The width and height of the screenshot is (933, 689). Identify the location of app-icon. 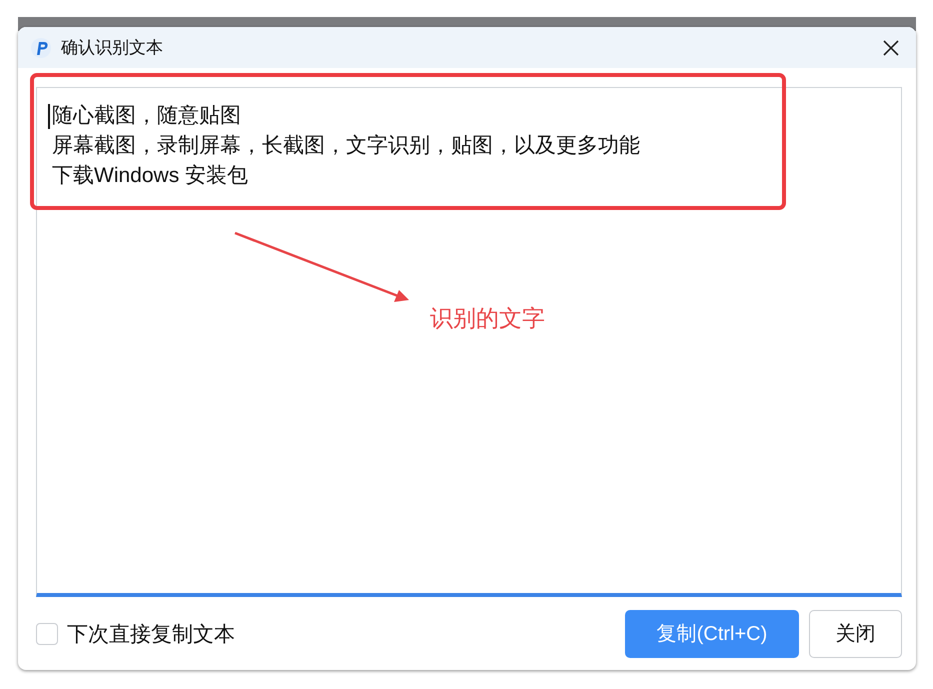
(41, 47).